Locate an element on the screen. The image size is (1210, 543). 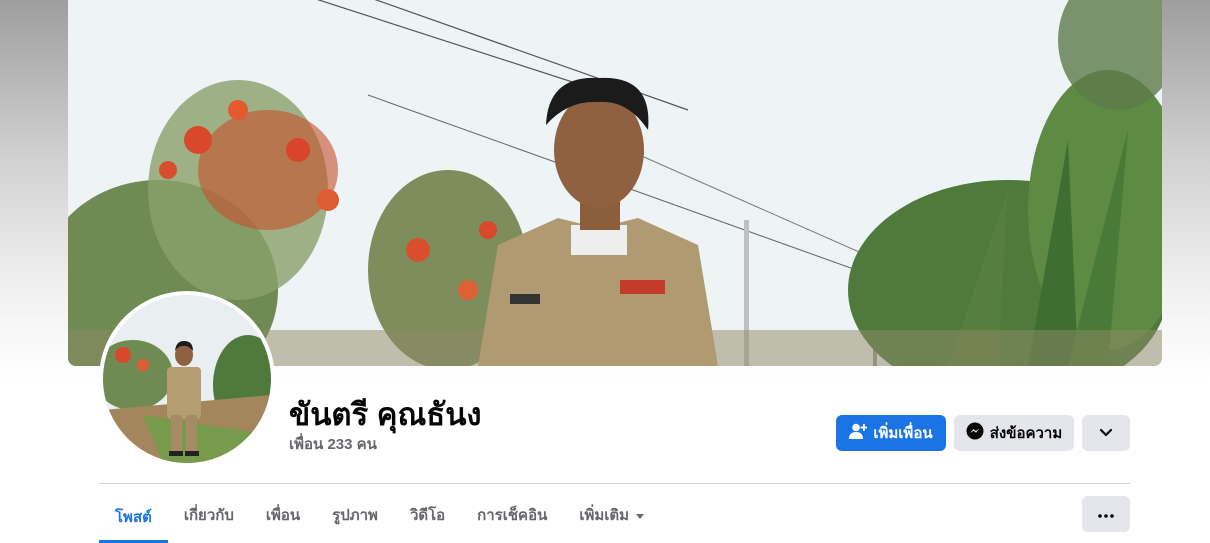
tab-friends-label: เพื่อน is located at coordinates (283, 515).